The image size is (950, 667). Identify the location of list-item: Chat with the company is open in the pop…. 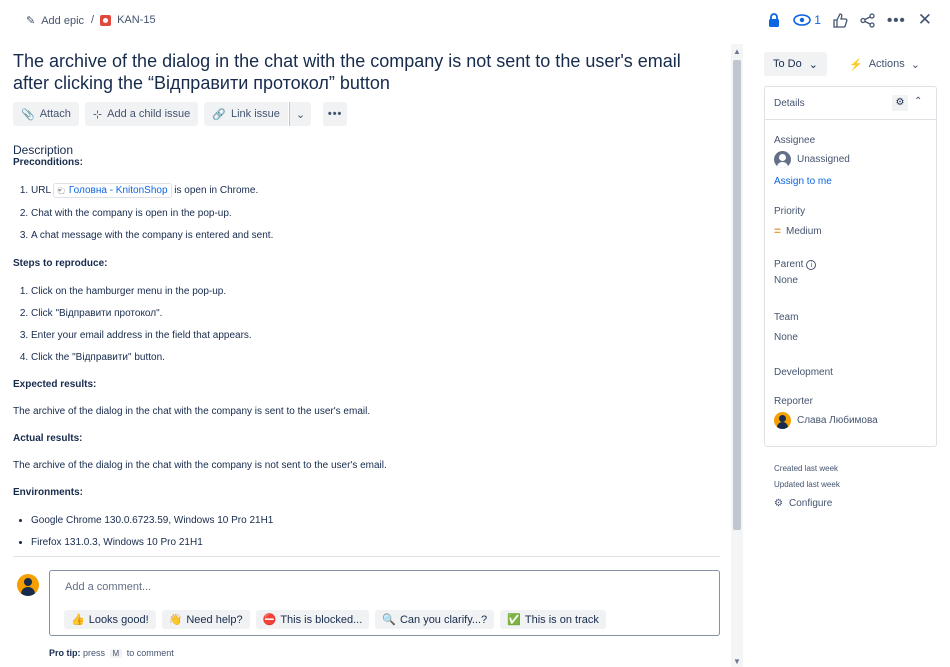
(372, 214).